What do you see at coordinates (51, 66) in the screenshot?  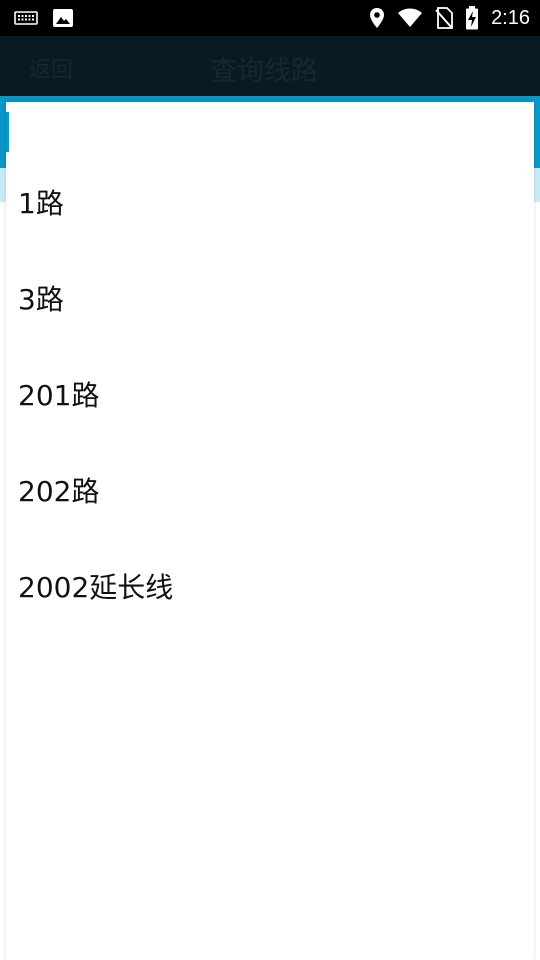 I see `back-button: 返回` at bounding box center [51, 66].